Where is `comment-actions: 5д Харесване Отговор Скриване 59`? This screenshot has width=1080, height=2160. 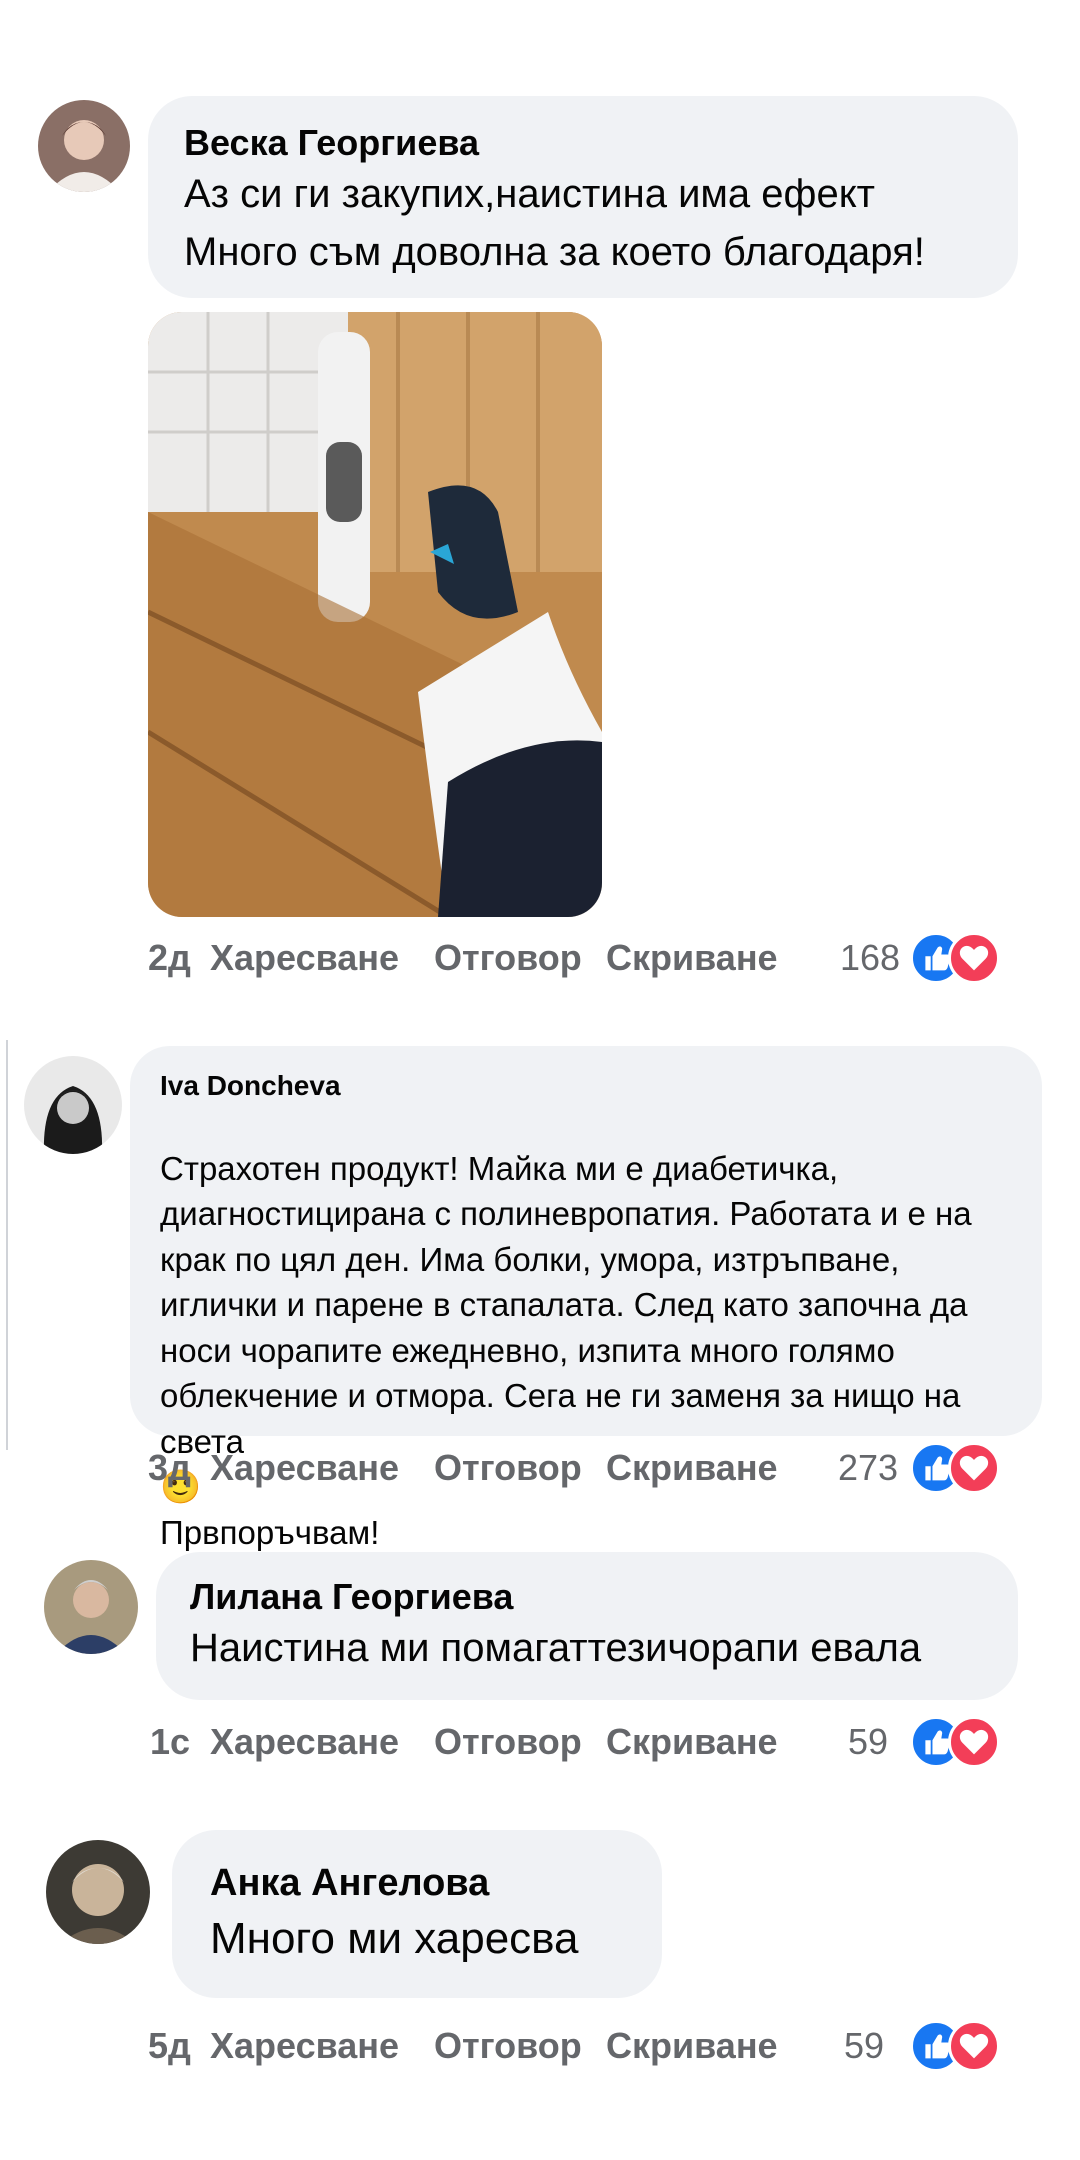 comment-actions: 5д Харесване Отговор Скриване 59 is located at coordinates (578, 2046).